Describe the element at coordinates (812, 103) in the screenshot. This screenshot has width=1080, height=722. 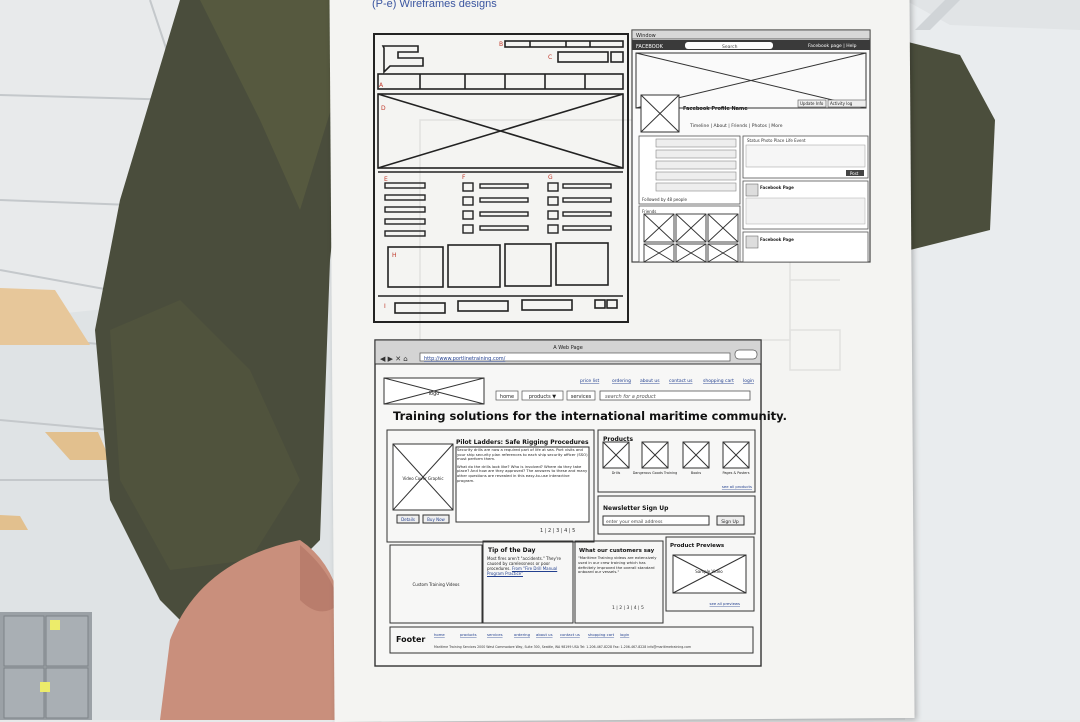
I see `fb-update-info: Update Info` at that location.